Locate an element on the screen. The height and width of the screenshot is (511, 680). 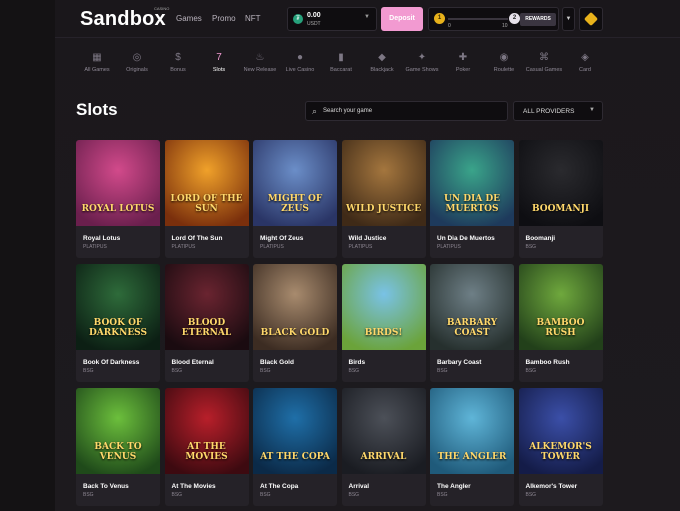
category-label: Game Shows is located at coordinates (422, 70).